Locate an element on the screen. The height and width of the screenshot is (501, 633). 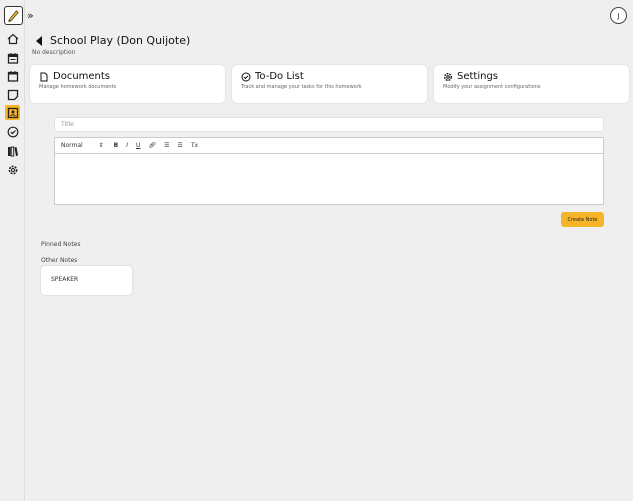
back-arrow-icon is located at coordinates (39, 40).